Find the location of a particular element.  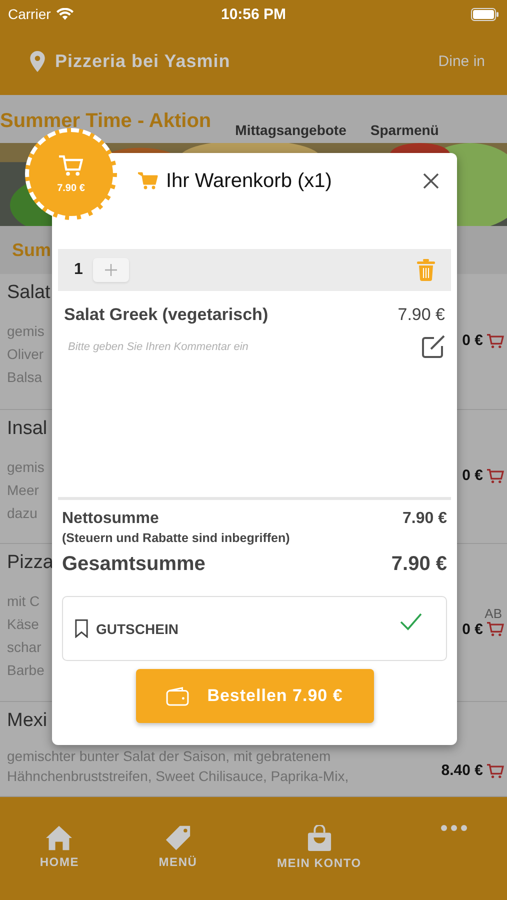

restaurant-name: Pizzeria bei Yasmin is located at coordinates (142, 61).